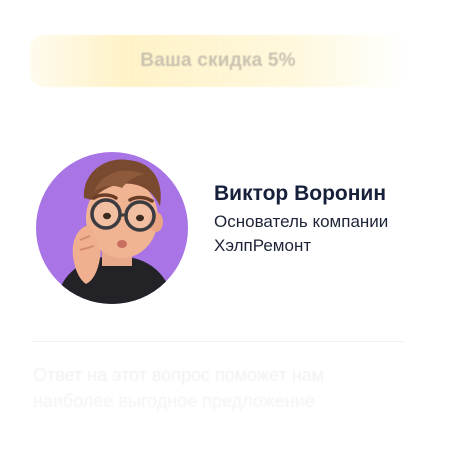 Image resolution: width=454 pixels, height=458 pixels. I want to click on discount-label: Ваша скидка 5%, so click(218, 60).